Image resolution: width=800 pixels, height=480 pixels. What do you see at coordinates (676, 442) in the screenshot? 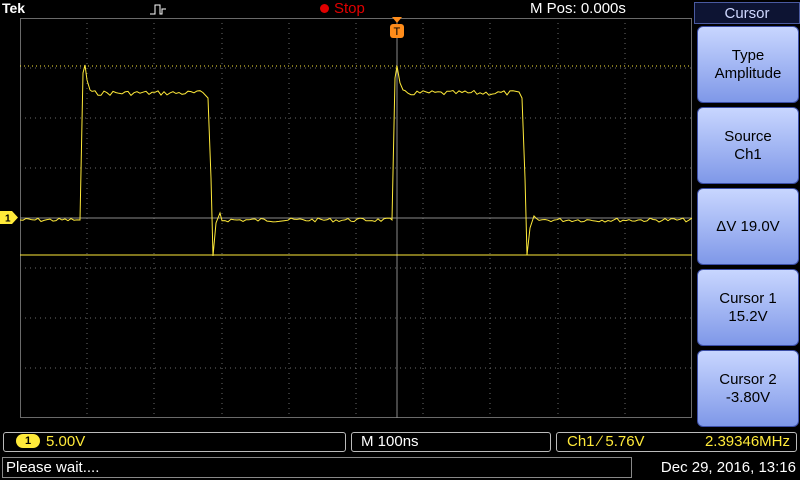
I see `trigger-readout: Ch1 ∕ 5.76V 2.39346MHz` at bounding box center [676, 442].